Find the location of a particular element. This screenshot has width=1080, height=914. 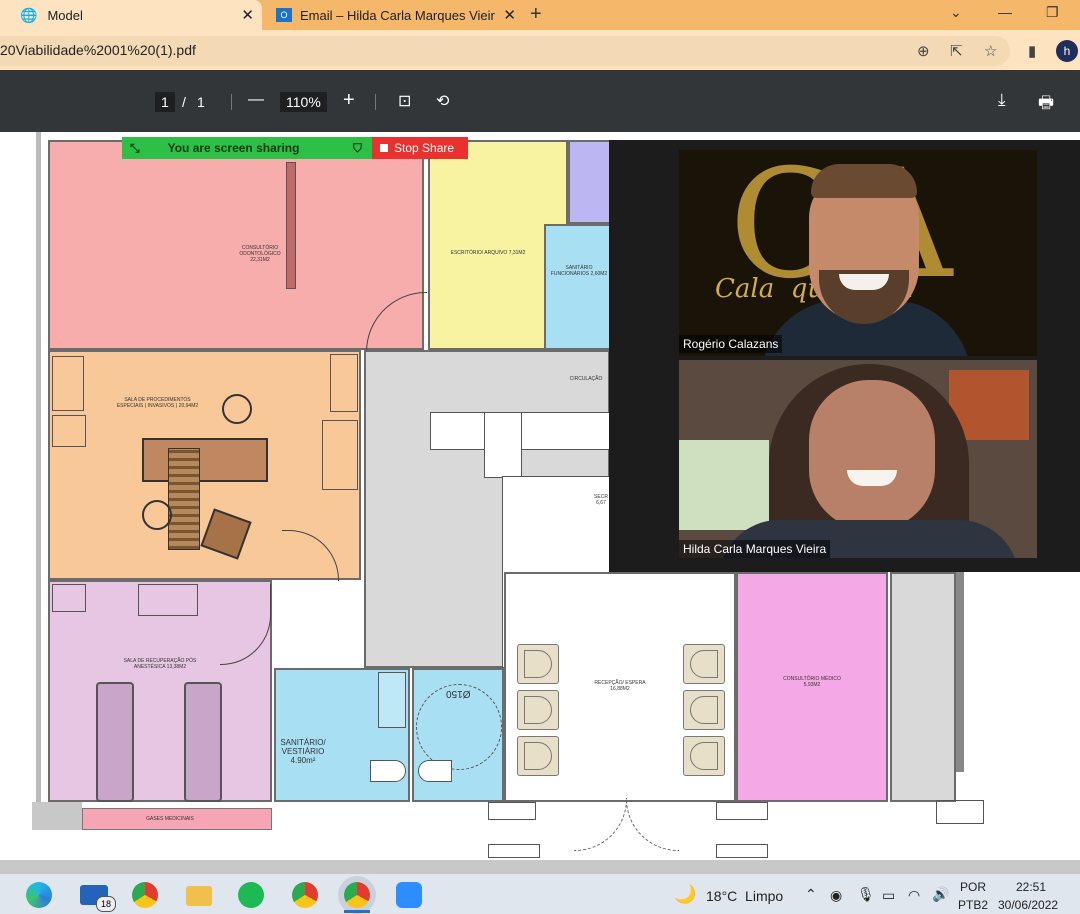

counter is located at coordinates (168, 600).